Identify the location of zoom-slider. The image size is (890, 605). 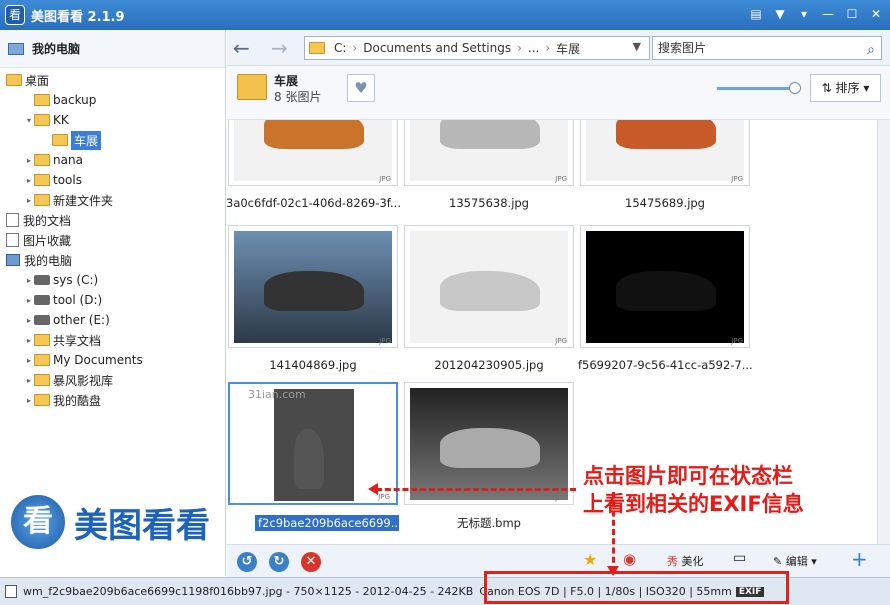
(759, 88).